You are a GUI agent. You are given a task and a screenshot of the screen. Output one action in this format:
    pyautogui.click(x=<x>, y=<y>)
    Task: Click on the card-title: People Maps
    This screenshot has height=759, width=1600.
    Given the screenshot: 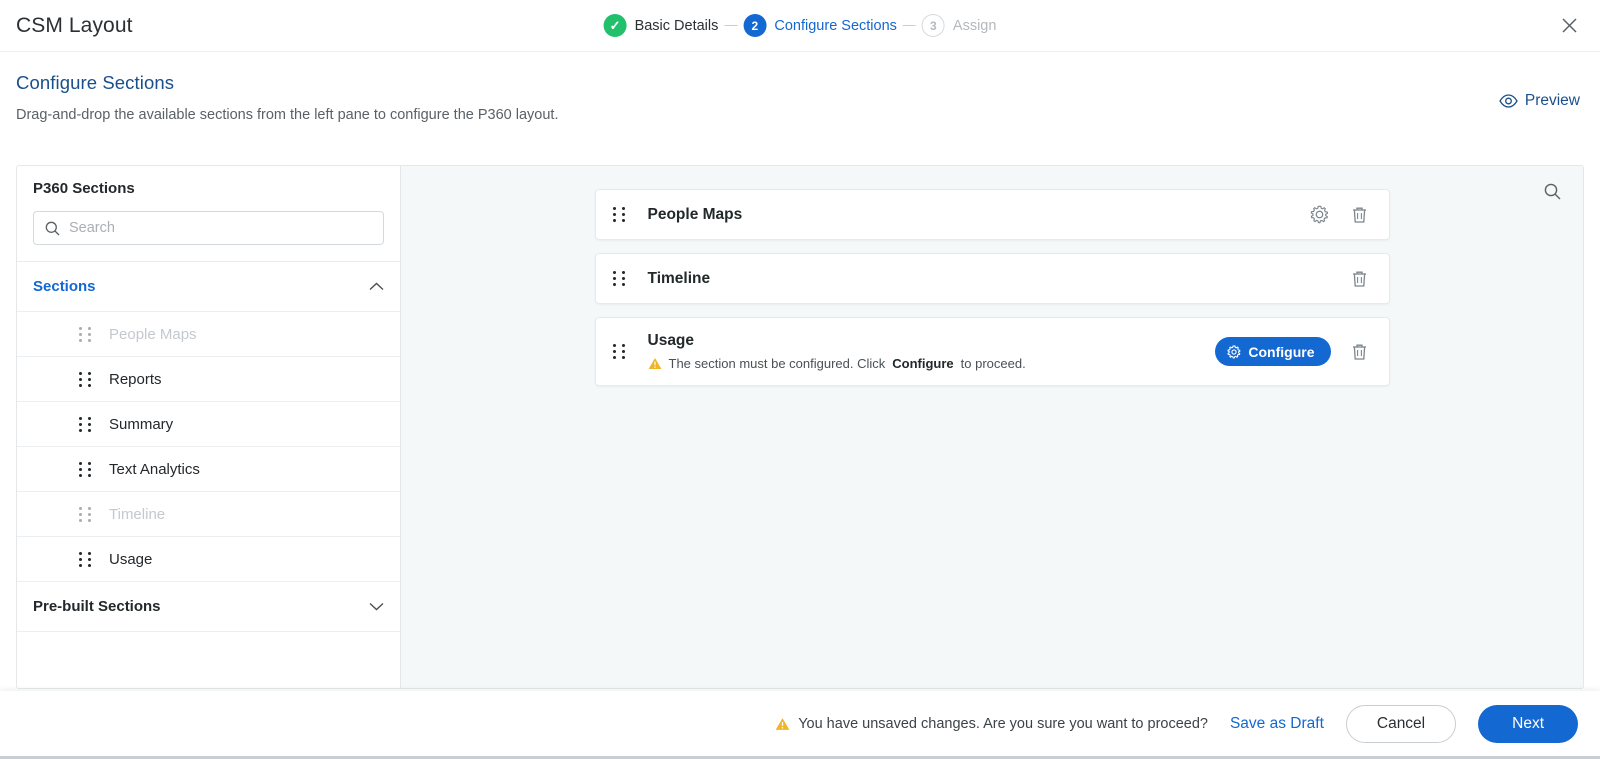 What is the action you would take?
    pyautogui.click(x=695, y=214)
    